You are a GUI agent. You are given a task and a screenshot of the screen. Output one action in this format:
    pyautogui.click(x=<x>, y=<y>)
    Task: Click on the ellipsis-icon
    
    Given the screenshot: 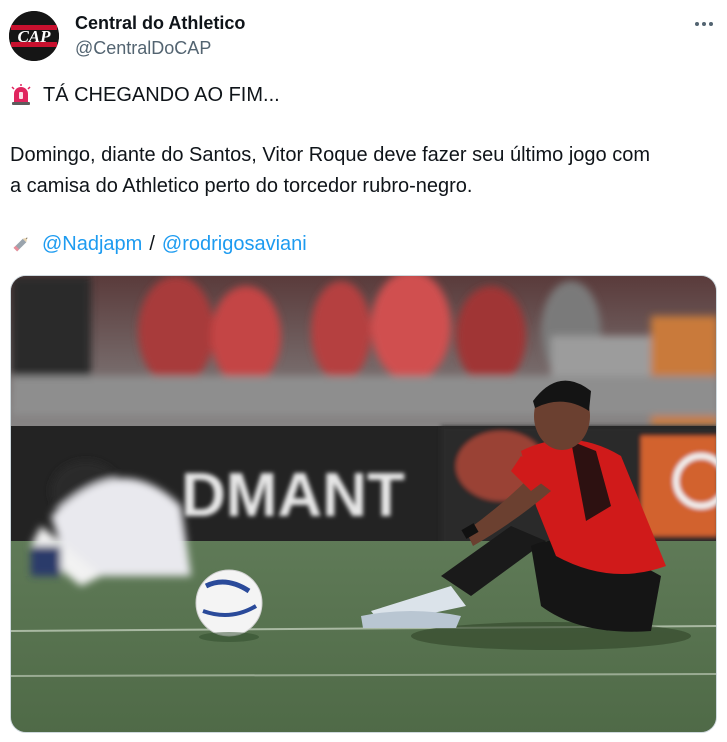 What is the action you would take?
    pyautogui.click(x=704, y=24)
    